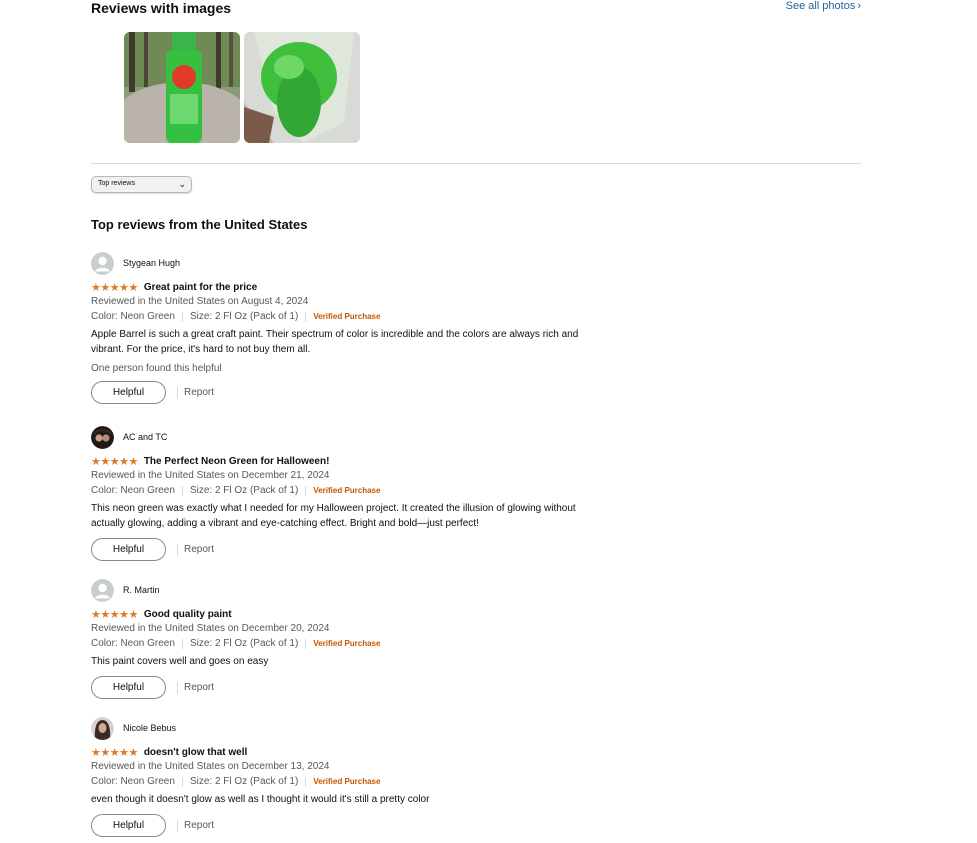 The height and width of the screenshot is (843, 977). I want to click on sort-selected-label: Top reviews, so click(116, 183).